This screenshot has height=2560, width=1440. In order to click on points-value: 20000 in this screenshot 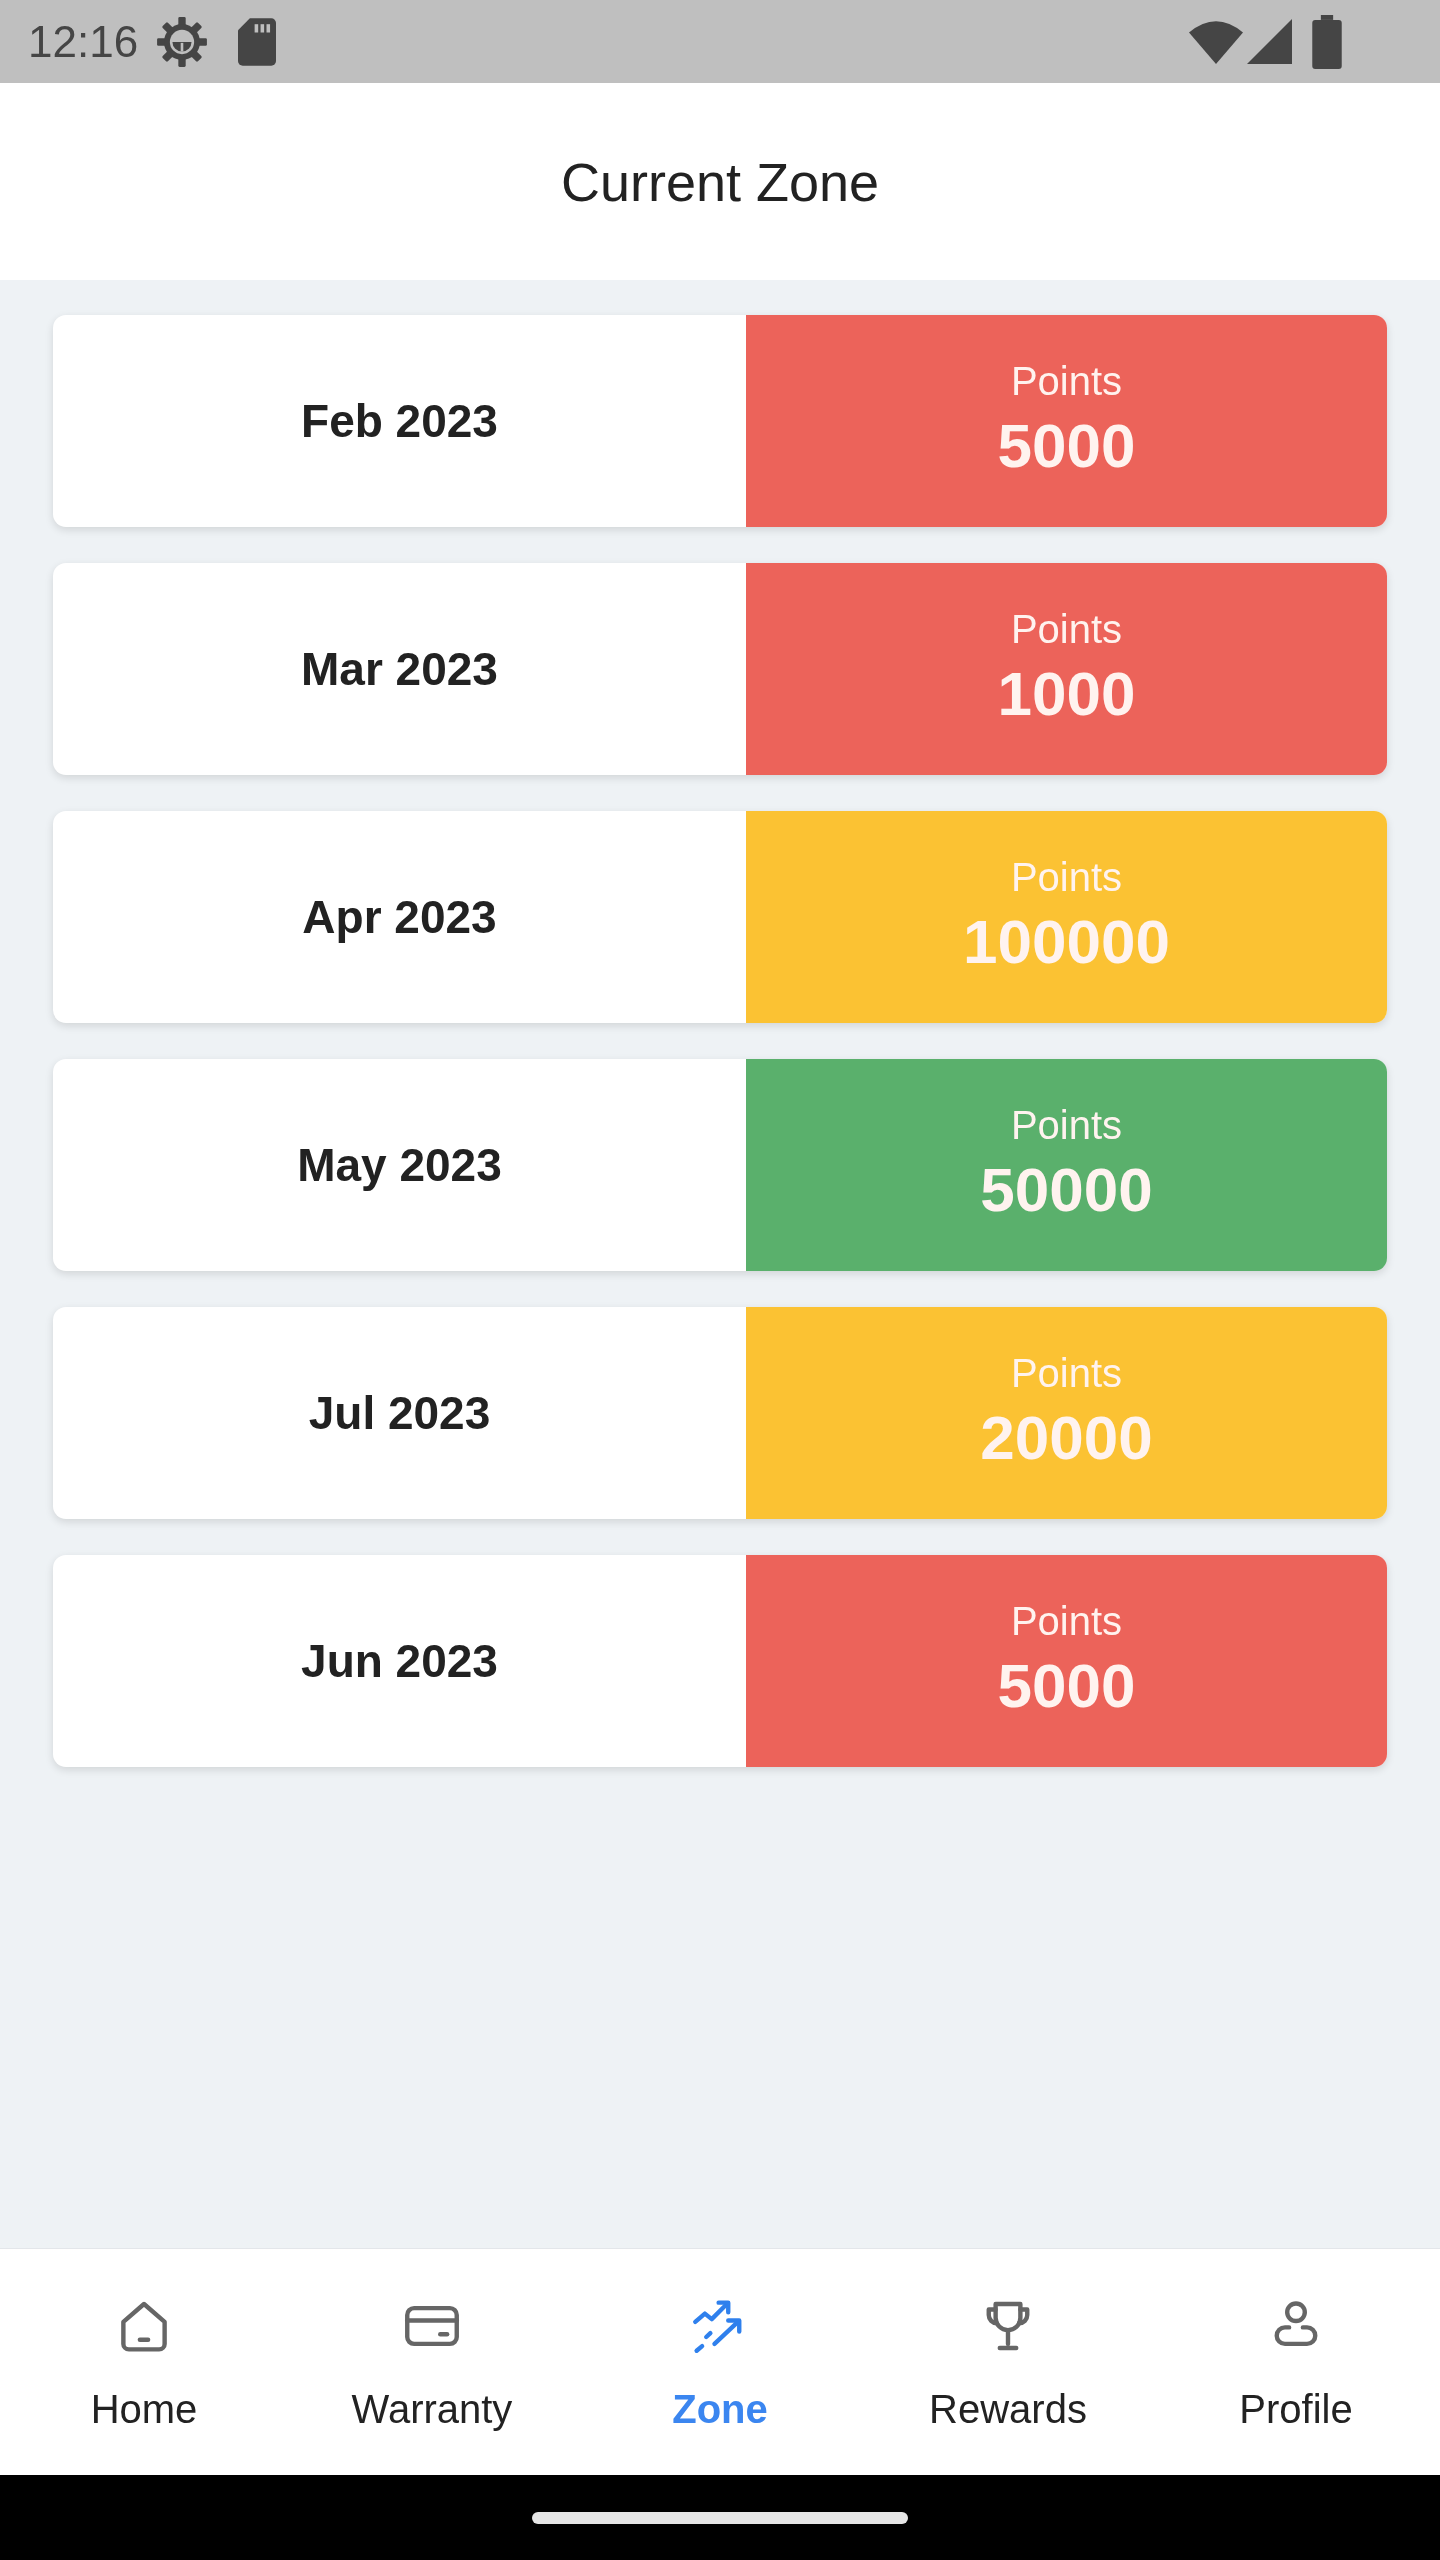, I will do `click(1066, 1438)`.